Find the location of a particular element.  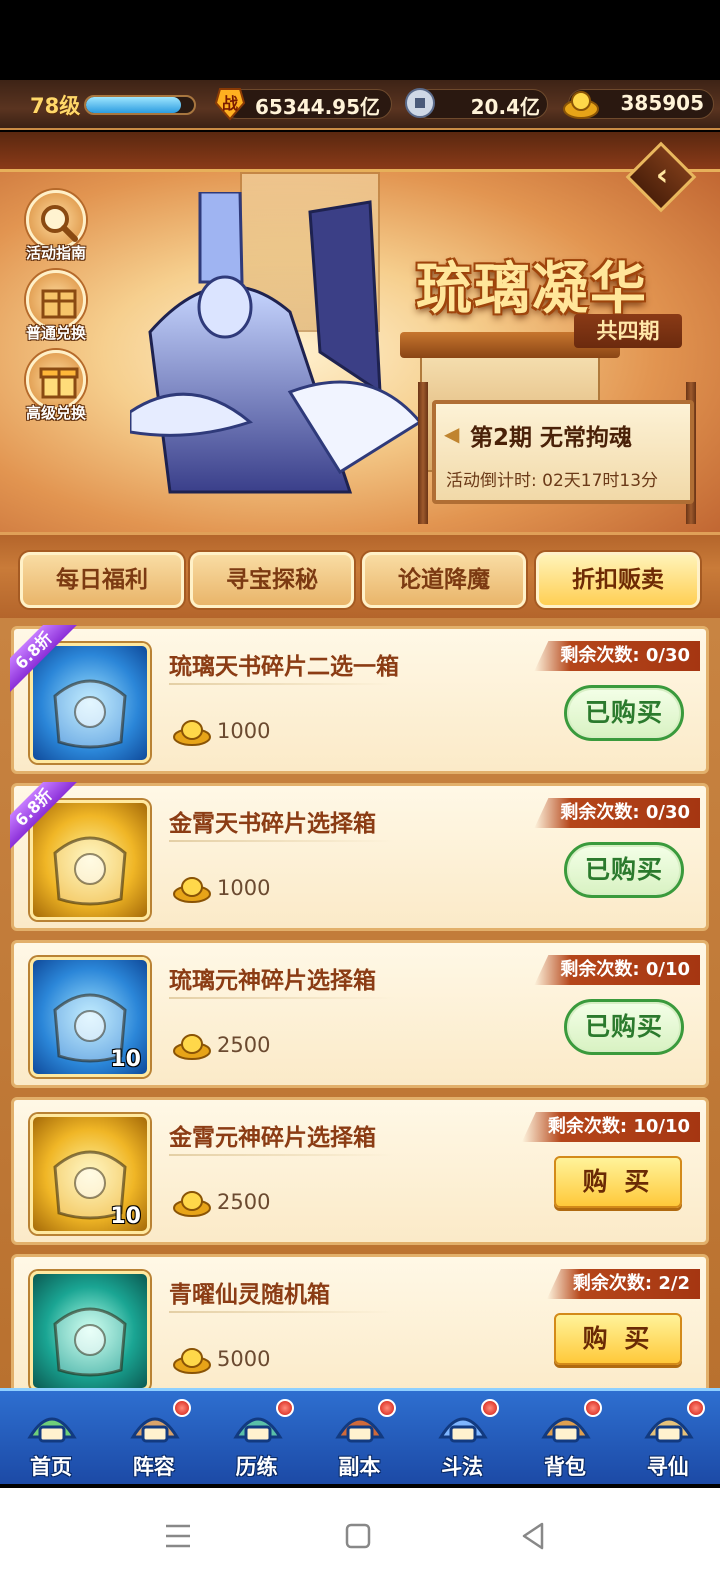

bottom-nav: 首页 阵容 历练 副本 斗法 背包 寻仙 is located at coordinates (360, 1436).